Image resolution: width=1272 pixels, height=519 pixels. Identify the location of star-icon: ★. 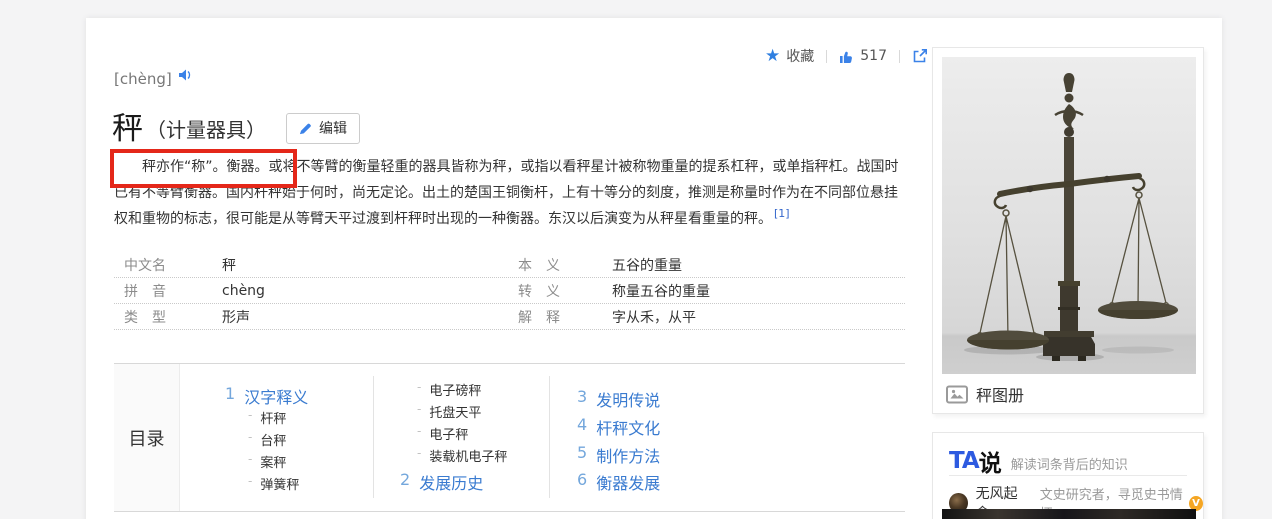
(773, 55).